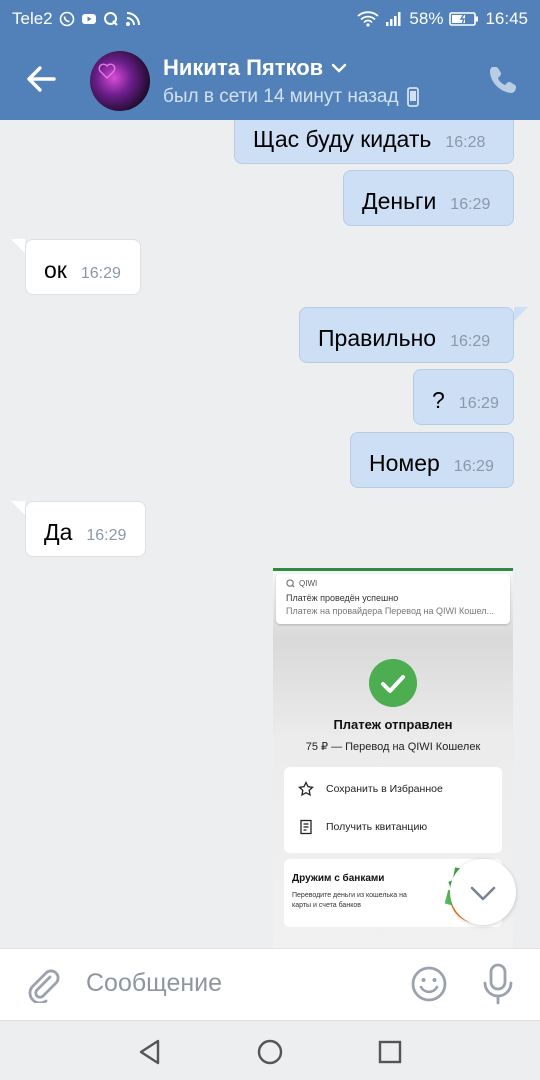 The image size is (540, 1080). Describe the element at coordinates (377, 827) in the screenshot. I see `get-receipt-label: Получить квитанцию` at that location.